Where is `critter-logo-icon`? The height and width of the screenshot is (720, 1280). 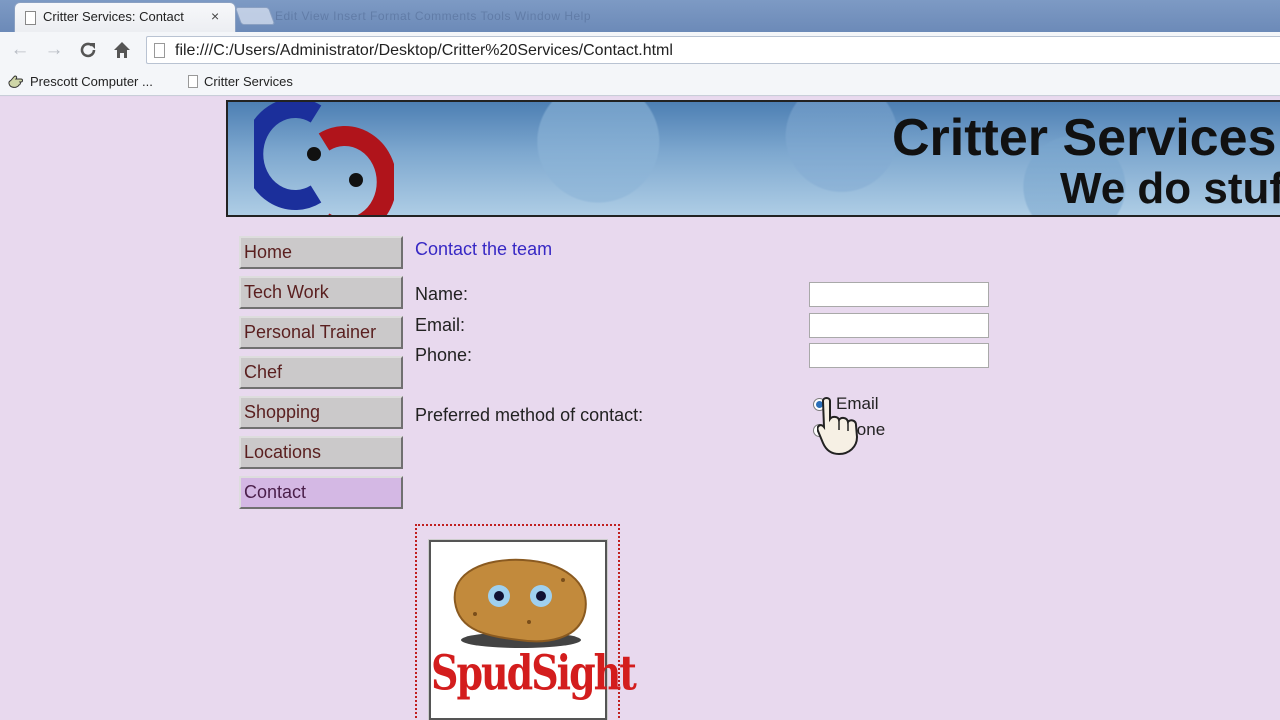 critter-logo-icon is located at coordinates (324, 158).